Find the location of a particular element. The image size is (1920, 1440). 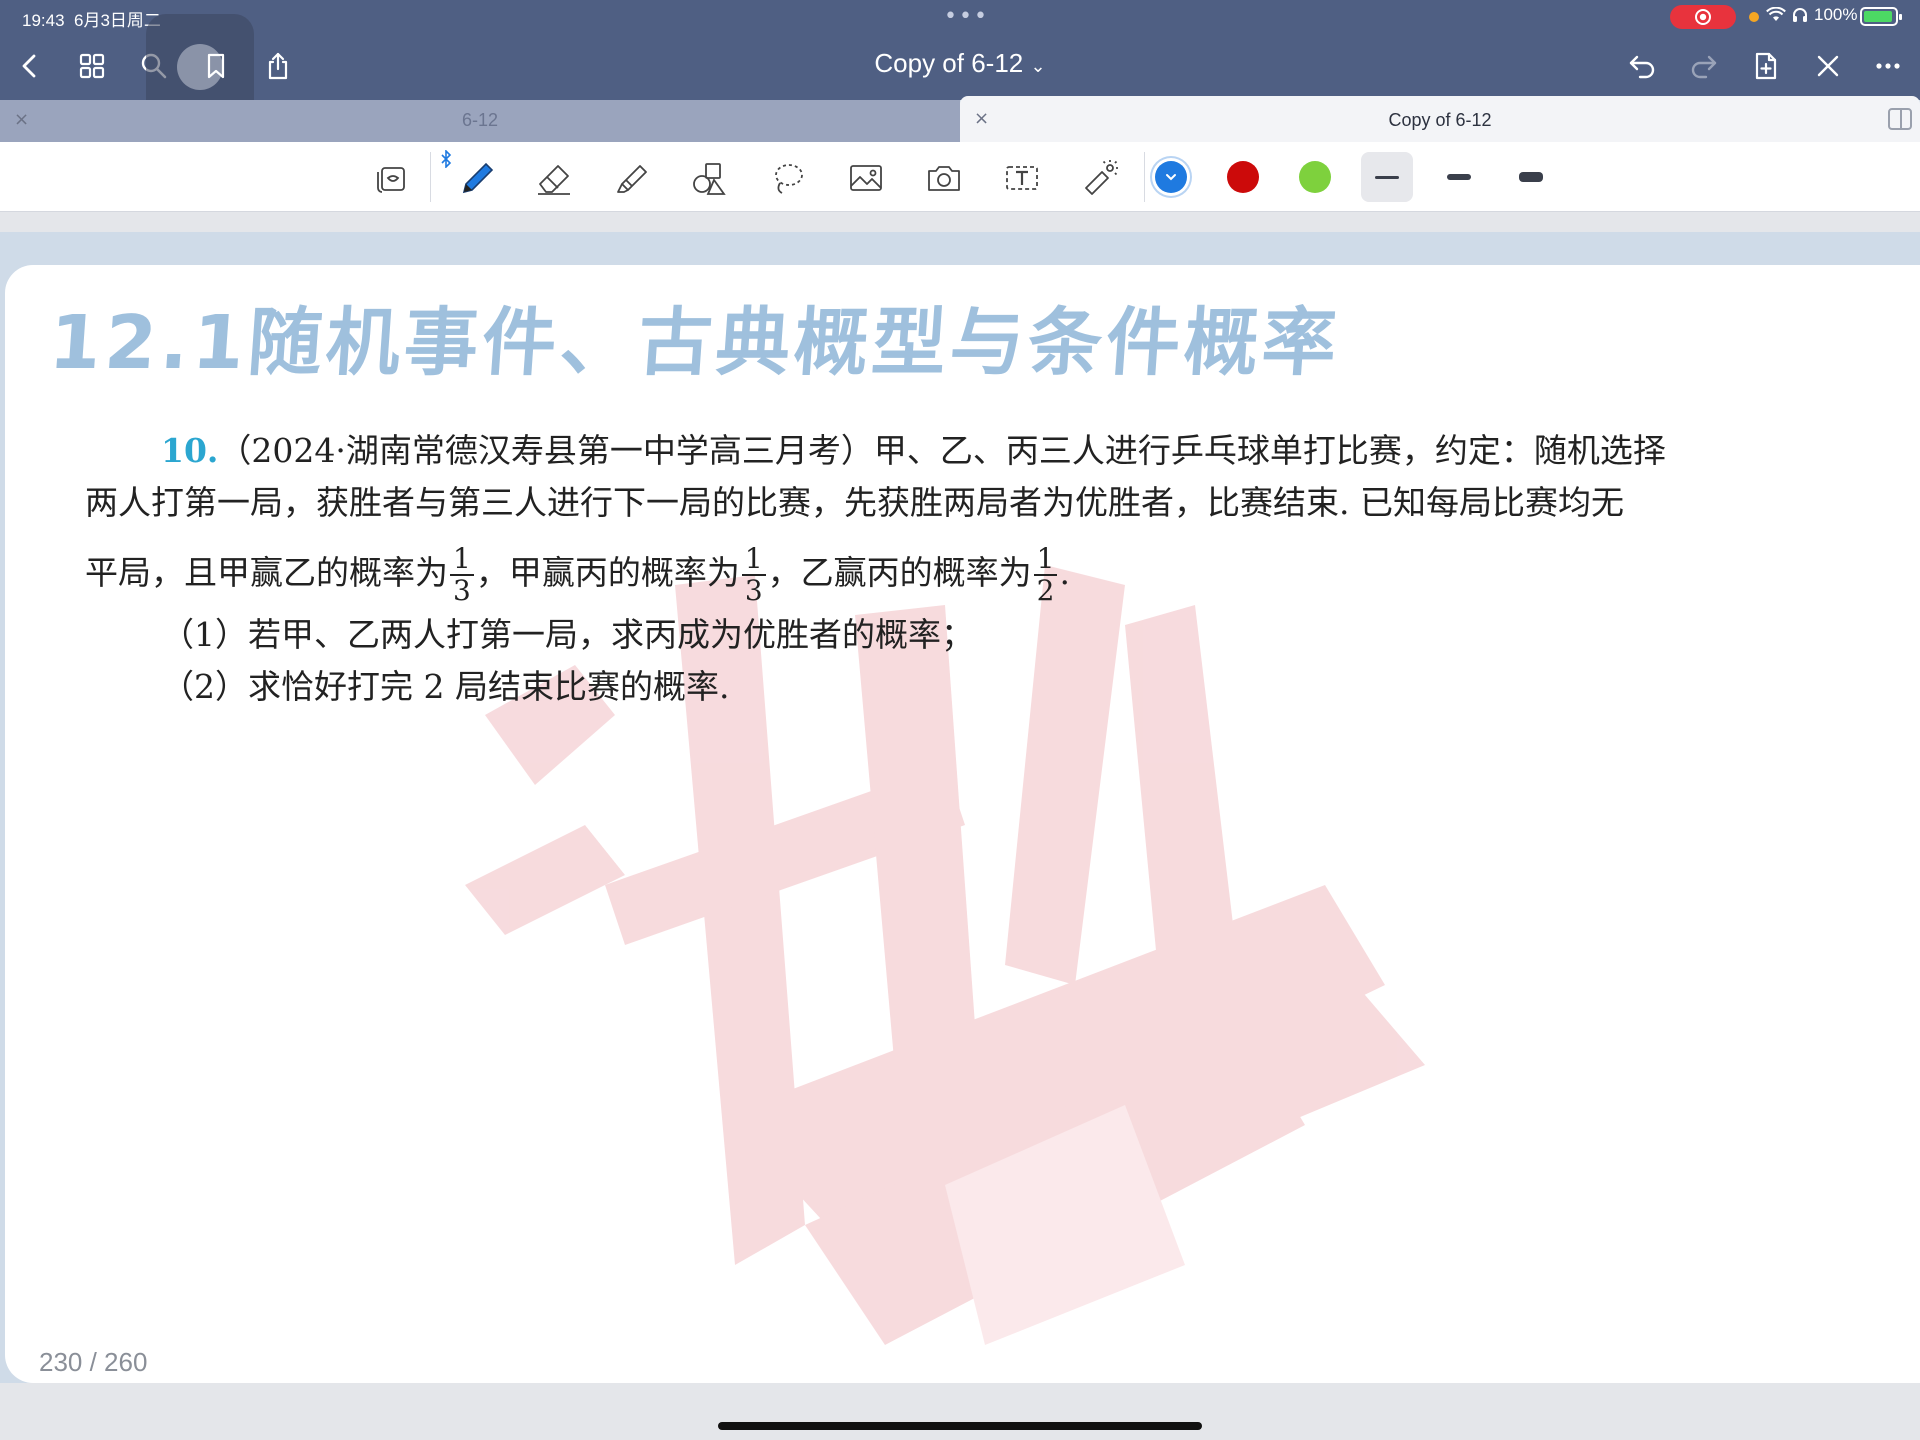

tool-image is located at coordinates (866, 178).